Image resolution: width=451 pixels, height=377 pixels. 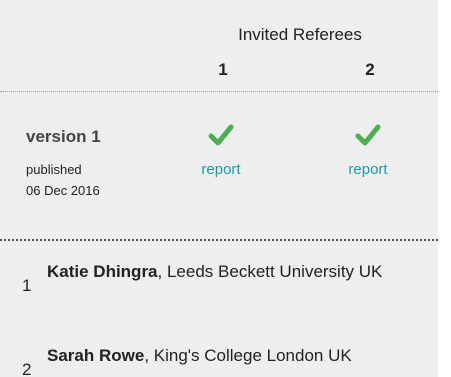 I want to click on referee-name: Sarah Rowe, so click(x=96, y=355).